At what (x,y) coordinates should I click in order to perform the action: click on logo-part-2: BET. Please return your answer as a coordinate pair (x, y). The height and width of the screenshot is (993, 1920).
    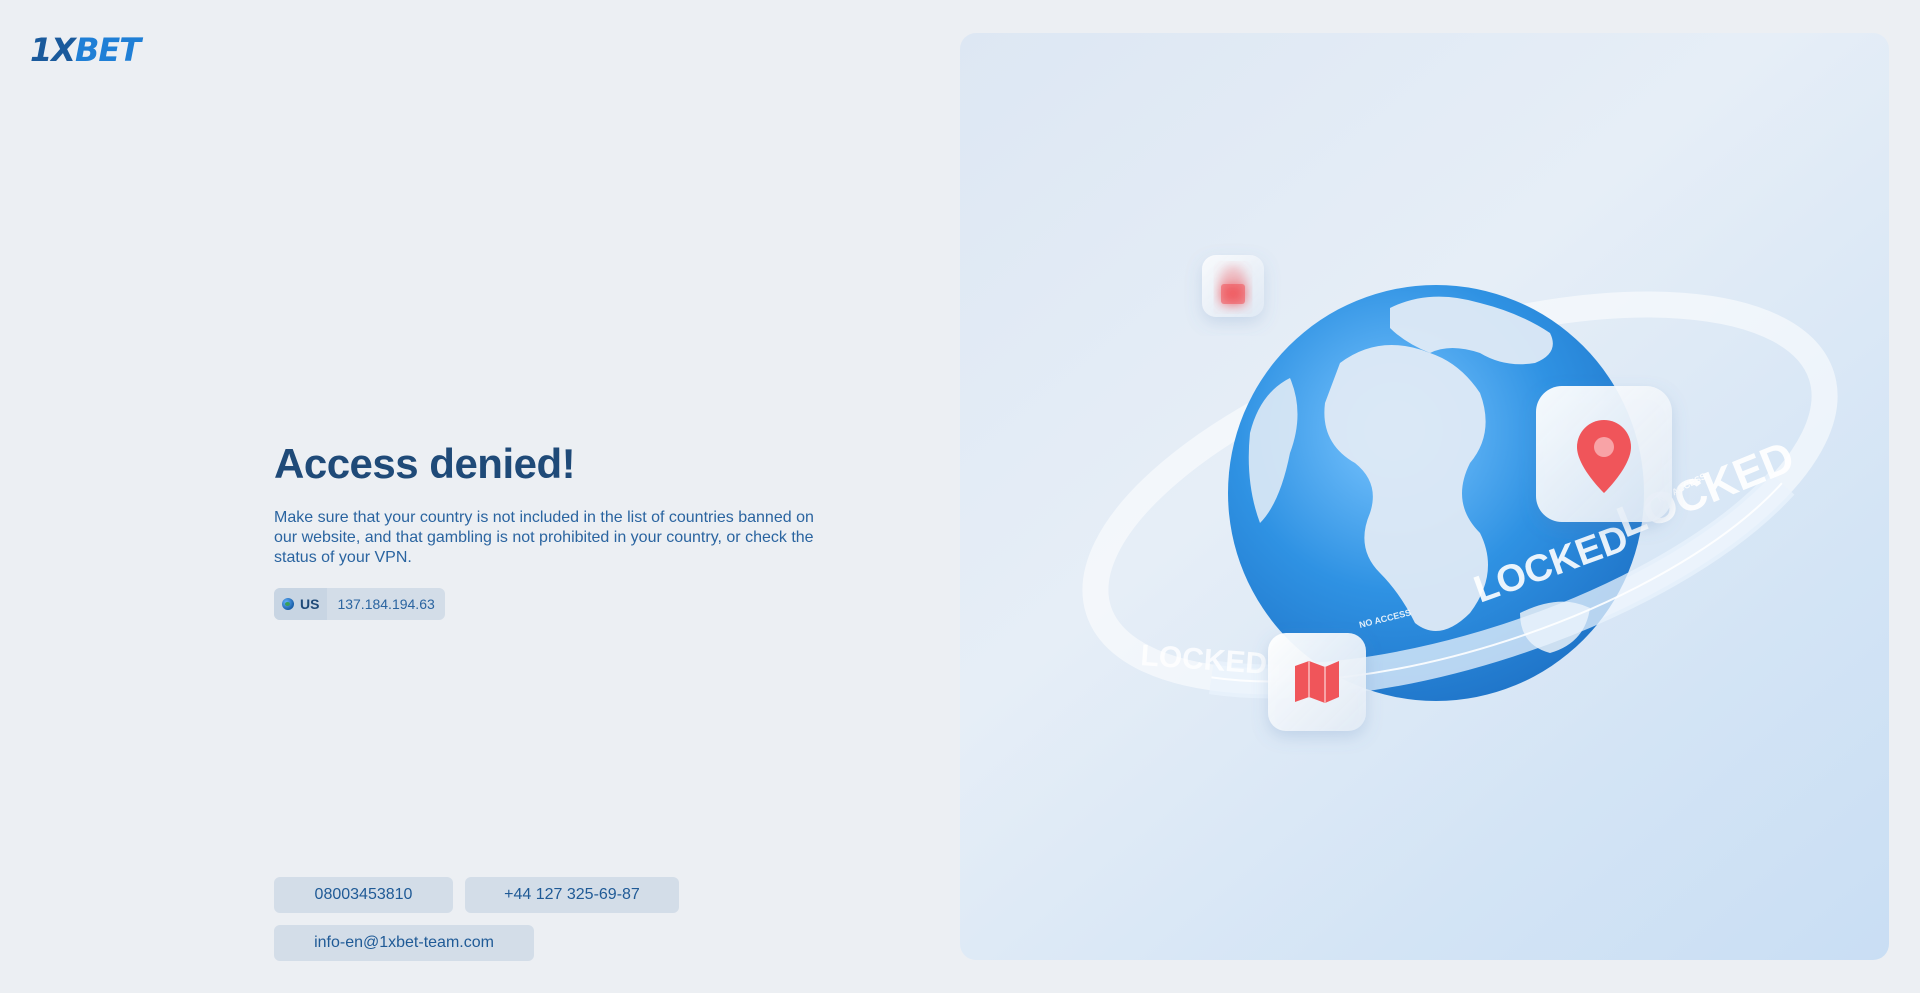
    Looking at the image, I should click on (107, 50).